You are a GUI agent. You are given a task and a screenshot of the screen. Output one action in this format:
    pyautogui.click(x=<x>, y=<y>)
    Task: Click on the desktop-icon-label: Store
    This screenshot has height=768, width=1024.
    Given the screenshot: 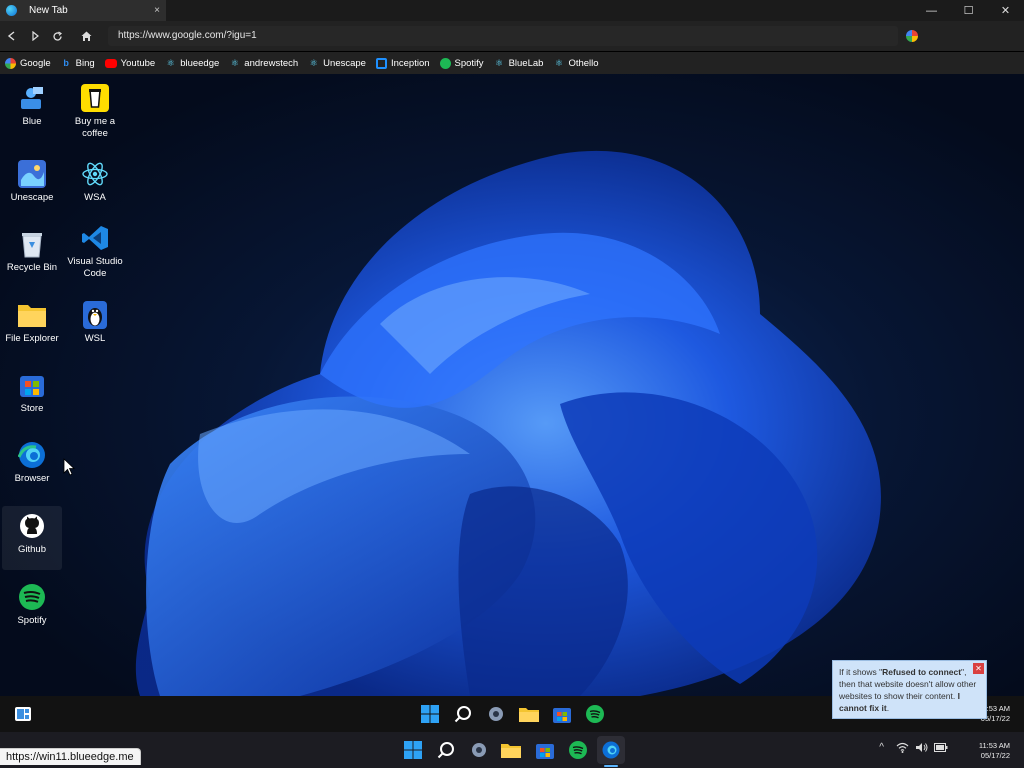 What is the action you would take?
    pyautogui.click(x=32, y=408)
    